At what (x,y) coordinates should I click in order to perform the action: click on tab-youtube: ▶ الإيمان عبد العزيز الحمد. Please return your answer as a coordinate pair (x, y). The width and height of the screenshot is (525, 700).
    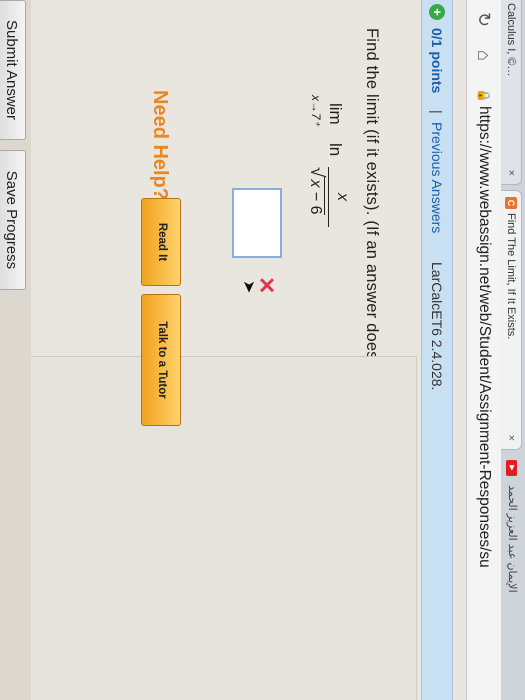
    Looking at the image, I should click on (511, 580).